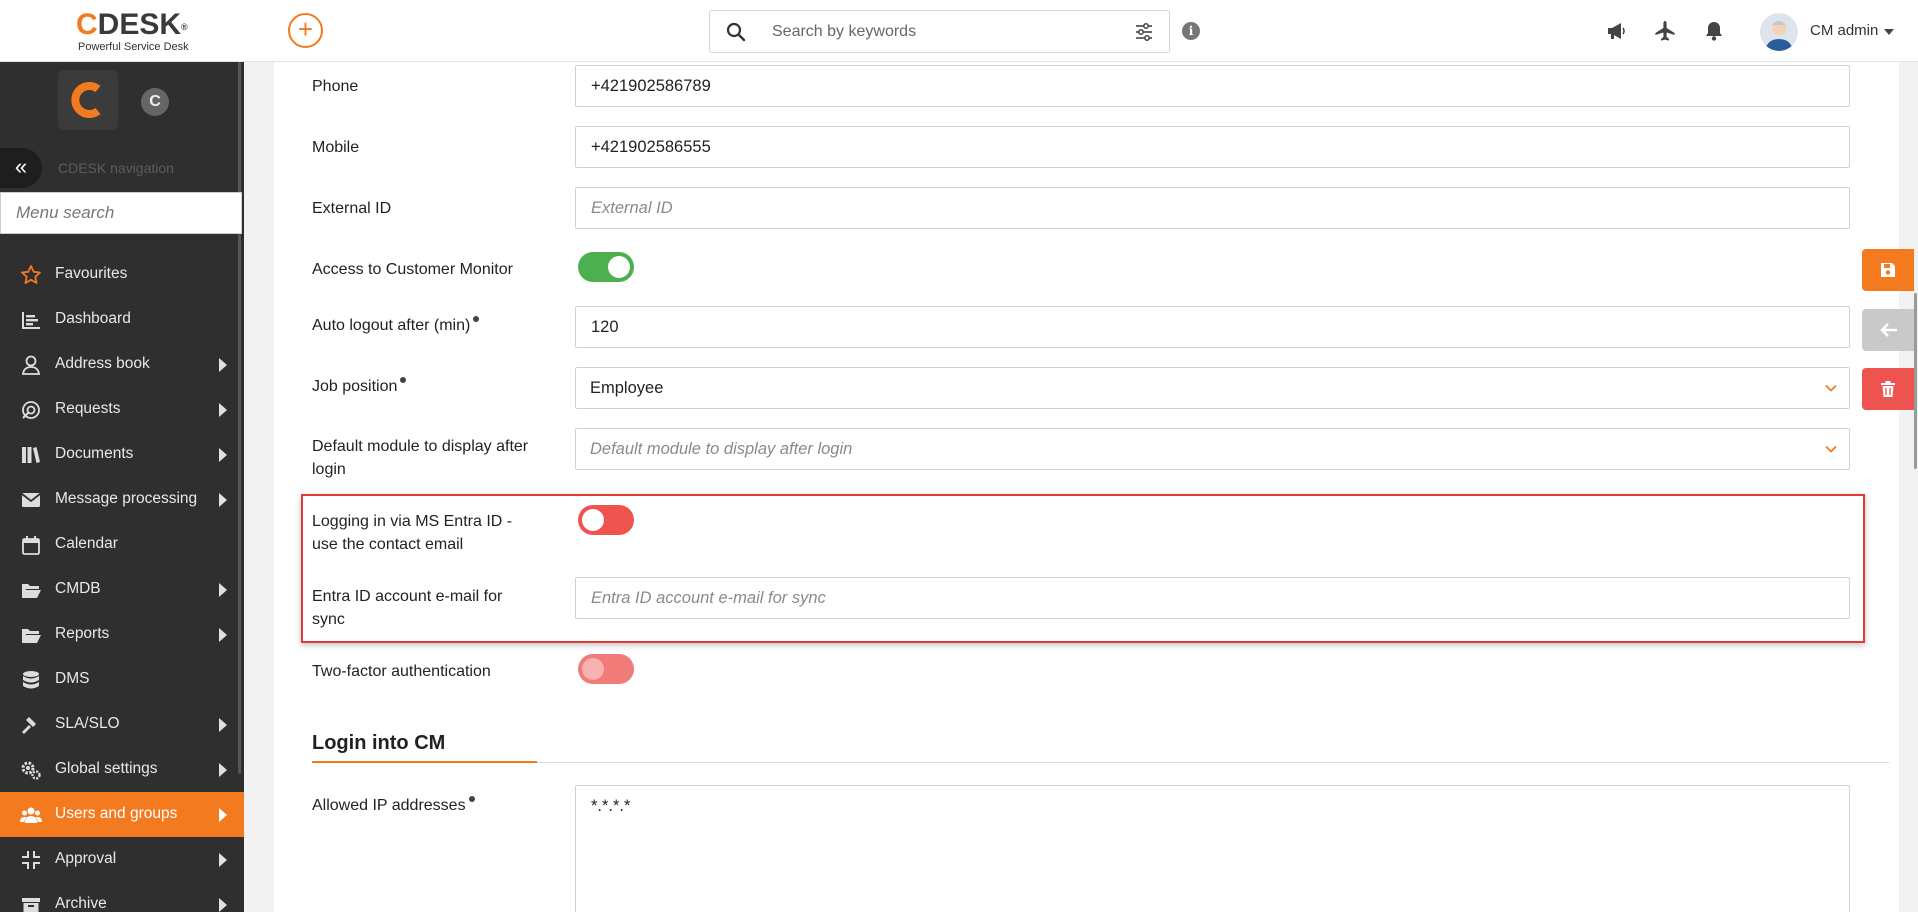 The height and width of the screenshot is (912, 1918). What do you see at coordinates (122, 544) in the screenshot?
I see `sidebar-item-calendar: Calendar` at bounding box center [122, 544].